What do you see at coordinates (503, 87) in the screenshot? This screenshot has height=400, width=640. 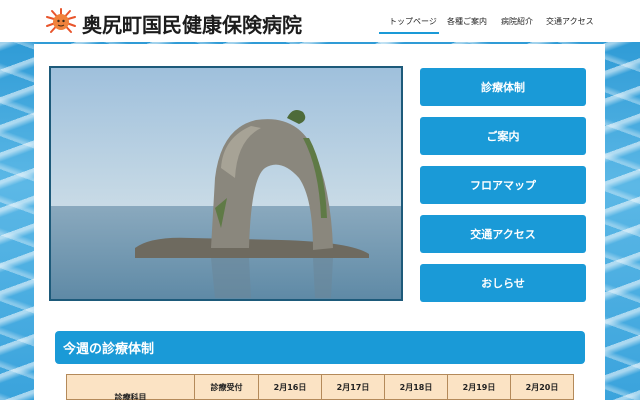 I see `menu-button-medical-system: 診療体制` at bounding box center [503, 87].